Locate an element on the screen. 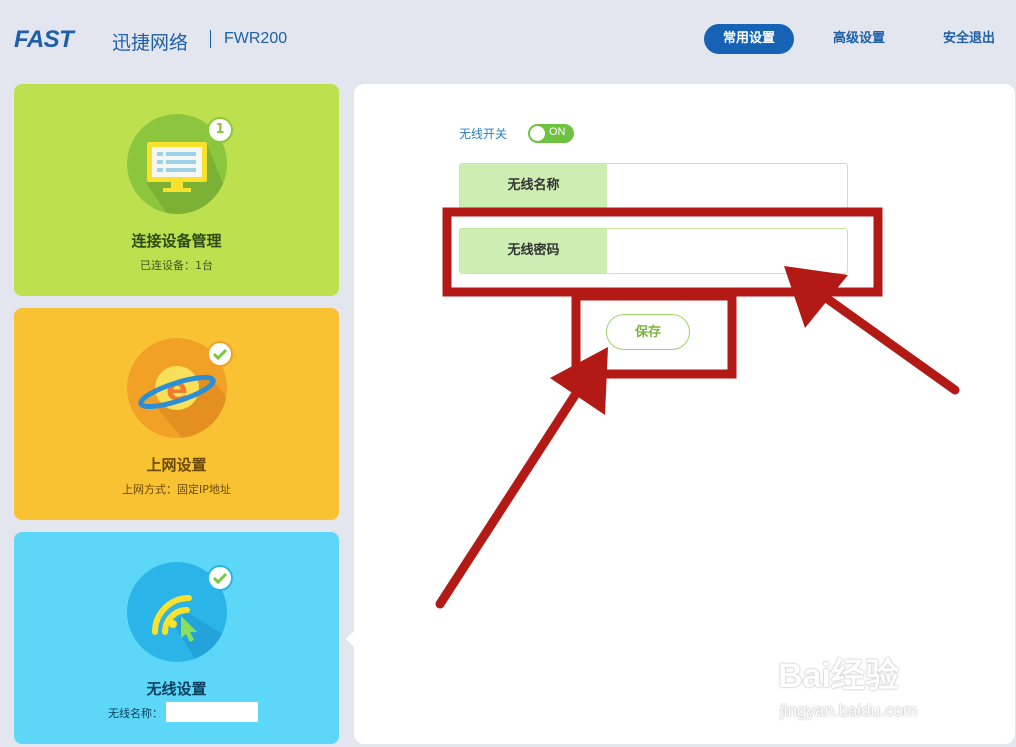  watermark-url: jingyan.baidu.com is located at coordinates (849, 710).